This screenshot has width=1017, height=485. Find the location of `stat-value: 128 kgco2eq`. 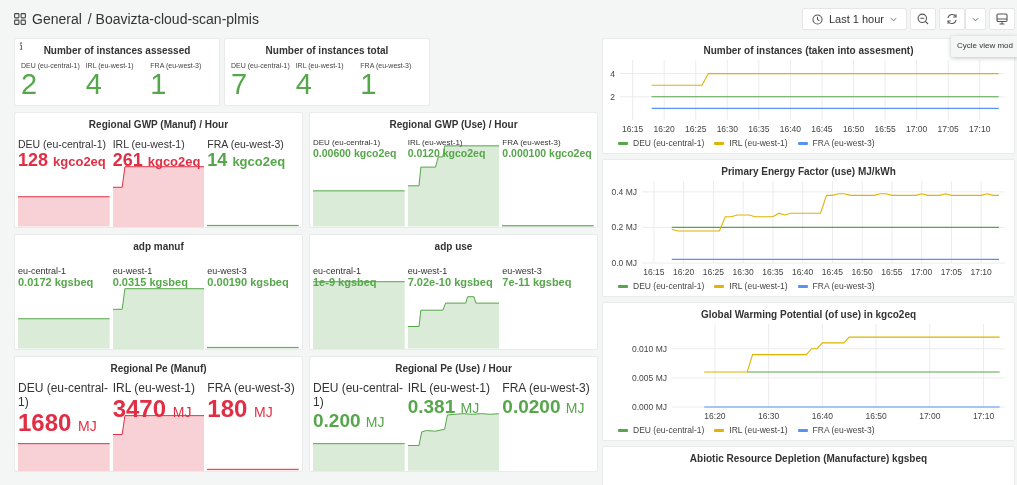

stat-value: 128 kgco2eq is located at coordinates (62, 160).